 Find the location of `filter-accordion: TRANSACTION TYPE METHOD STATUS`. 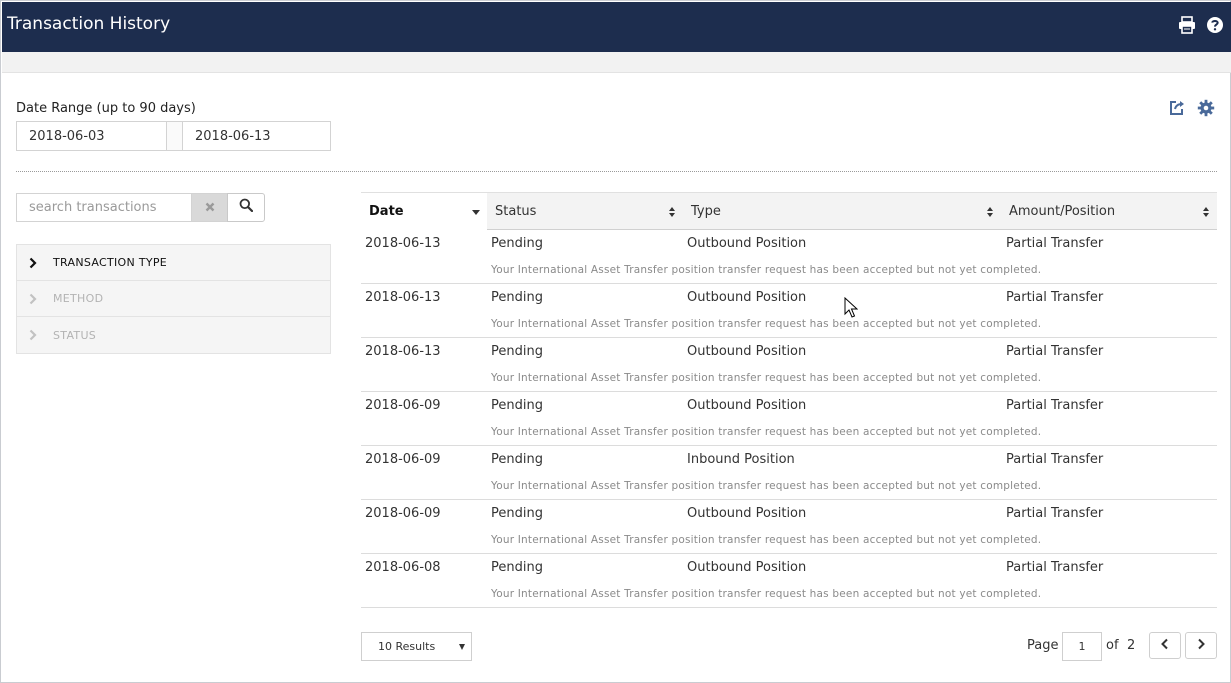

filter-accordion: TRANSACTION TYPE METHOD STATUS is located at coordinates (173, 299).